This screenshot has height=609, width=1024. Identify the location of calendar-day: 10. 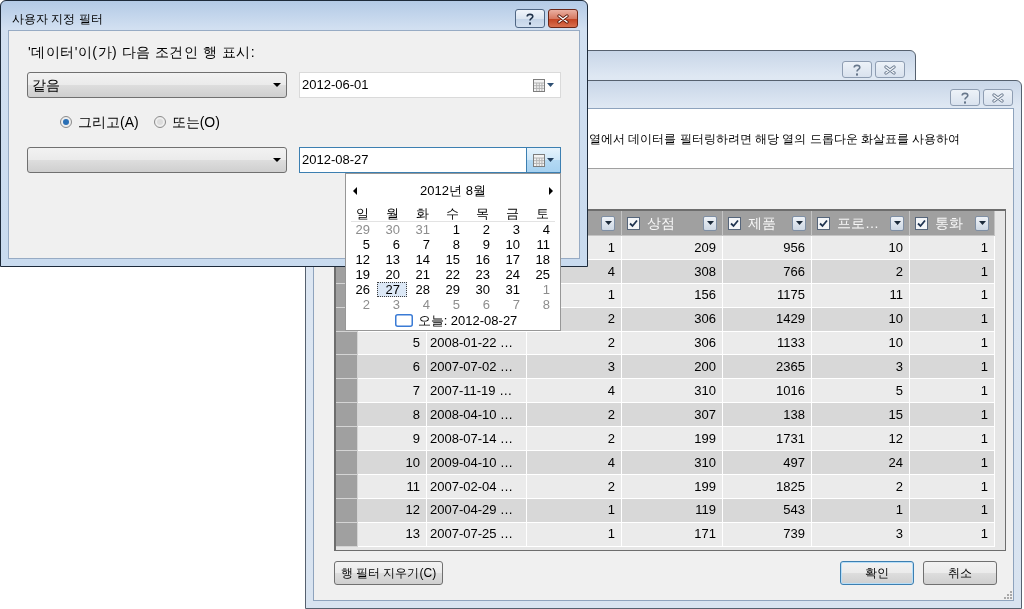
(512, 244).